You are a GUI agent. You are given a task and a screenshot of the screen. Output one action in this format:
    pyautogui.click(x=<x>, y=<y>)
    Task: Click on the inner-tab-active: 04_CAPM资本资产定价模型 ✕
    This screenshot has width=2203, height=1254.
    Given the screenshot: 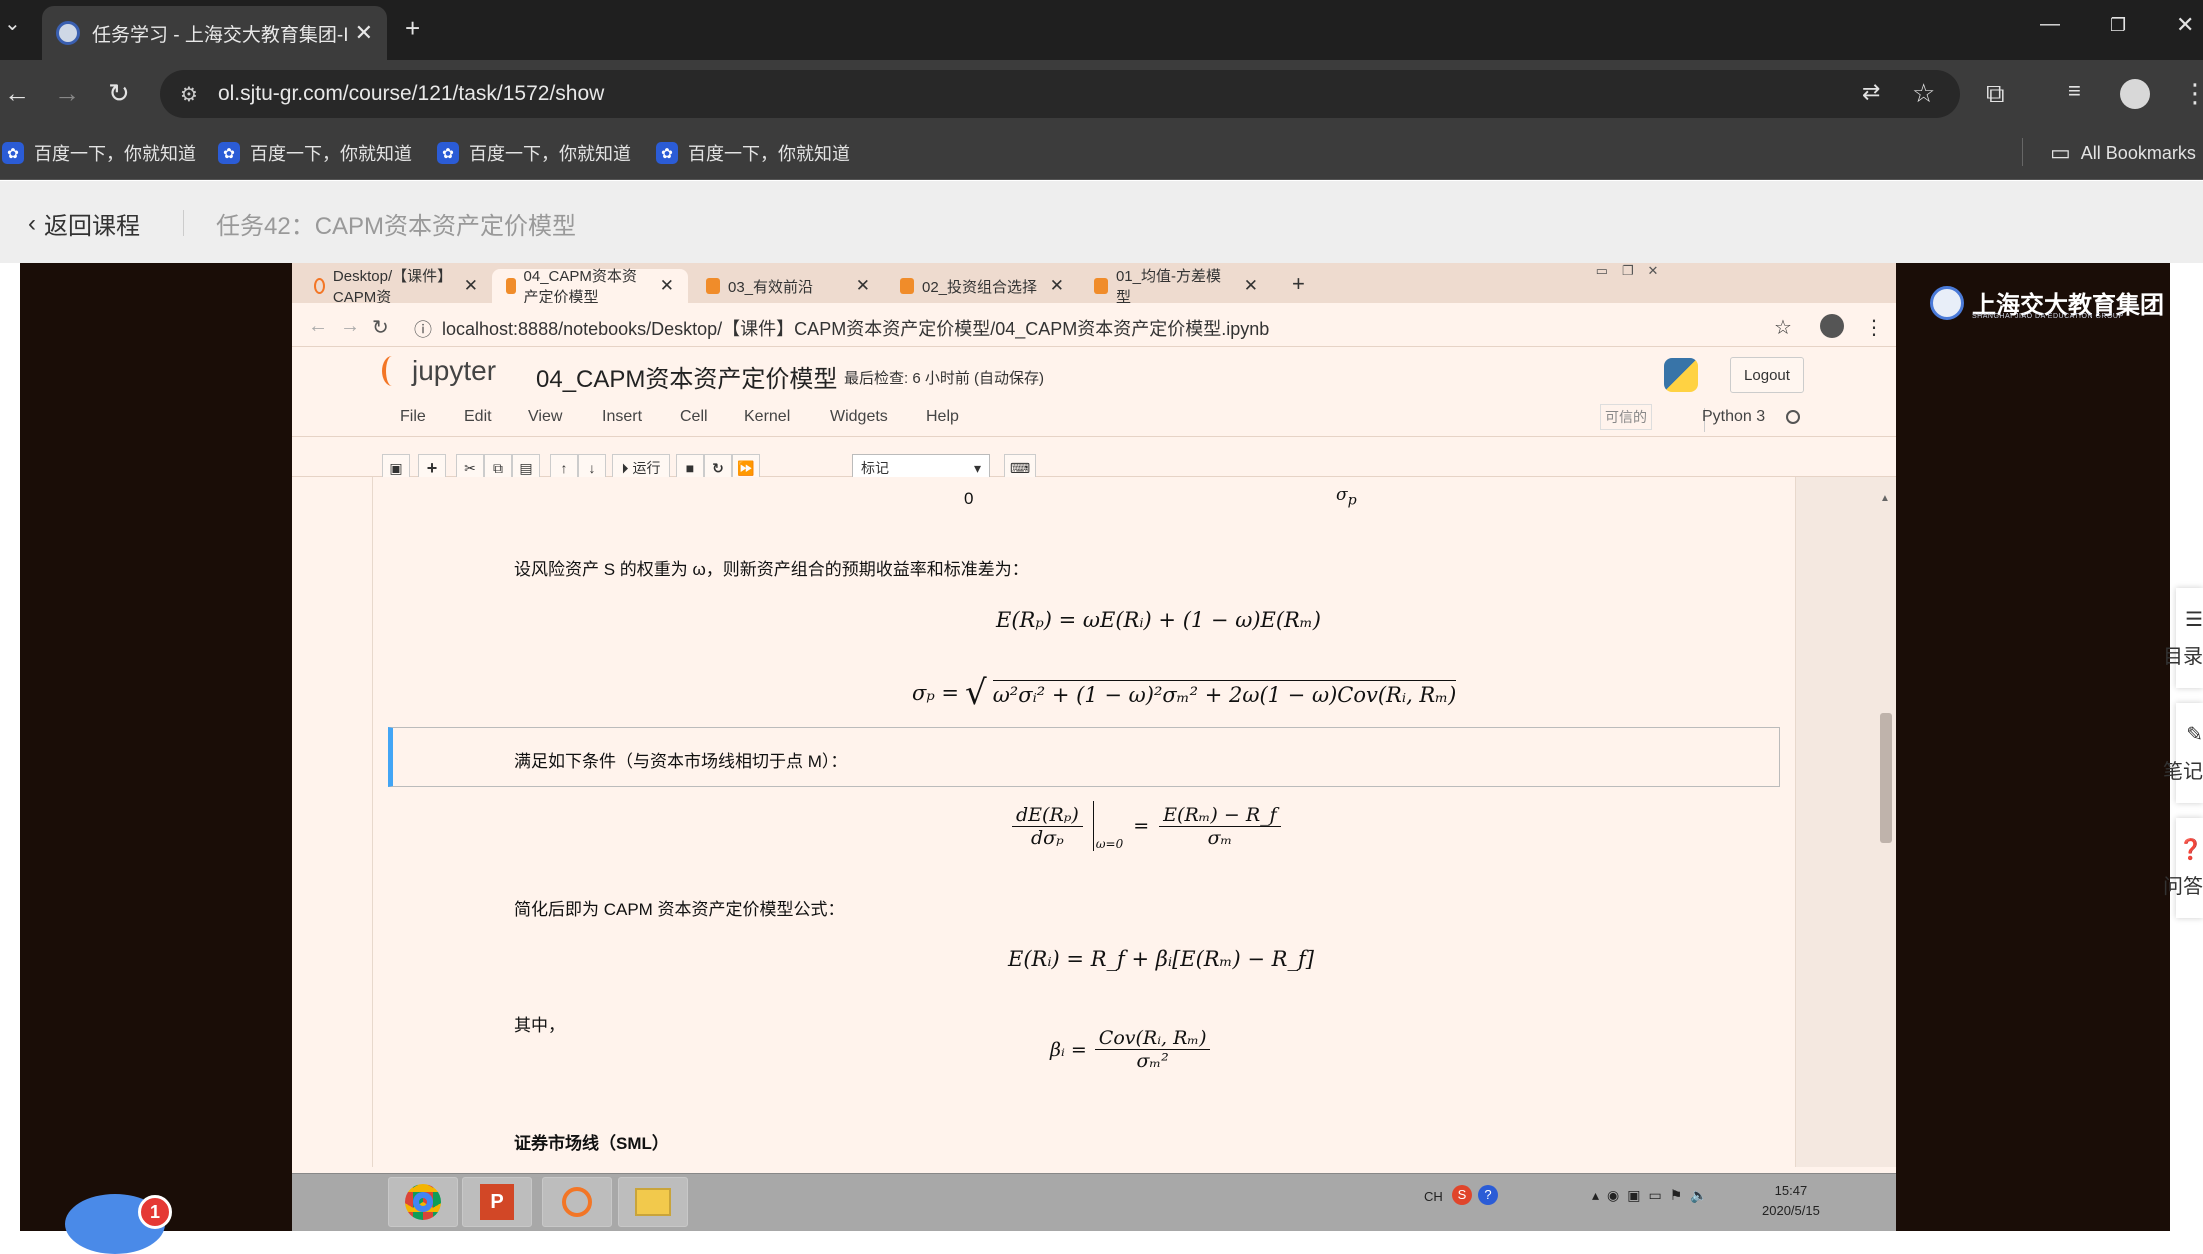 What is the action you would take?
    pyautogui.click(x=590, y=287)
    